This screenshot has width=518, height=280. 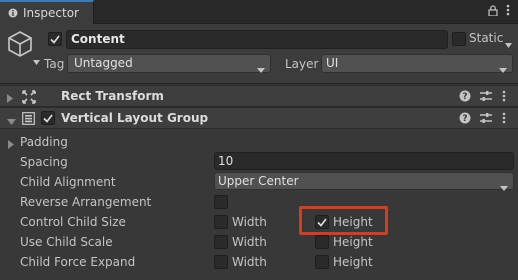 I want to click on vertical-layout-icon, so click(x=28, y=118).